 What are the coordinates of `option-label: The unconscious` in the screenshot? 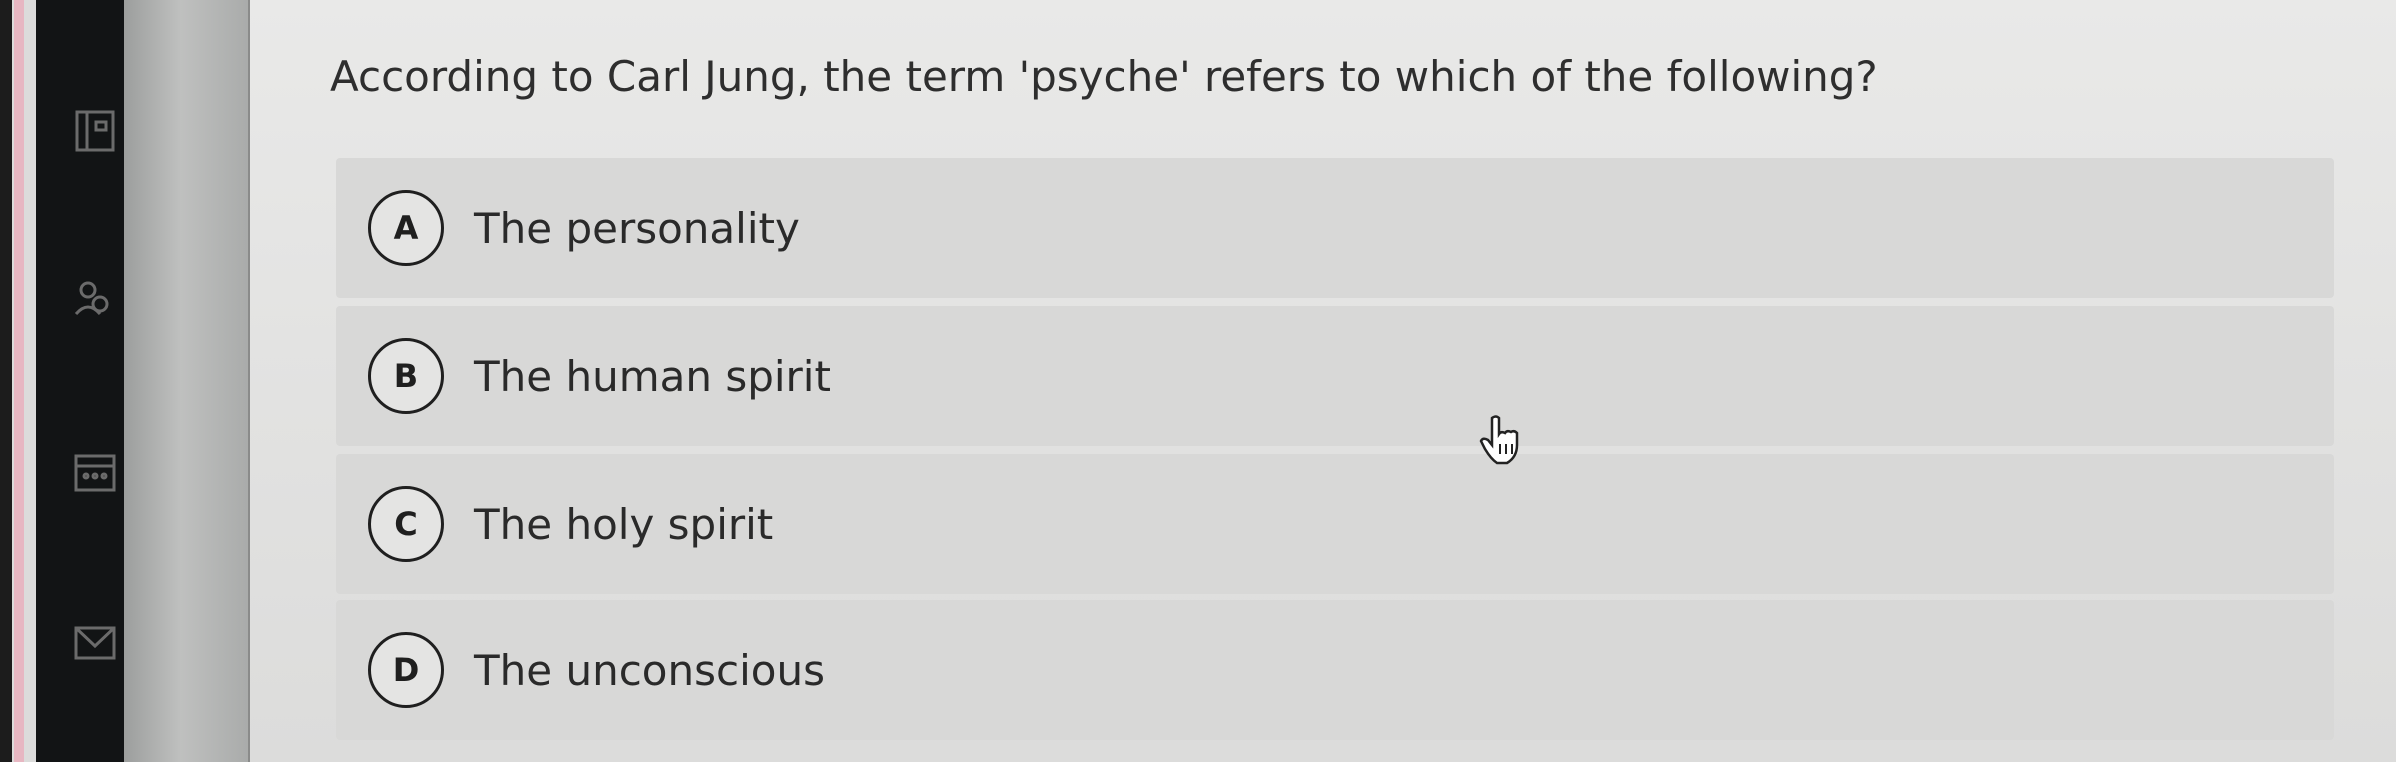 It's located at (649, 670).